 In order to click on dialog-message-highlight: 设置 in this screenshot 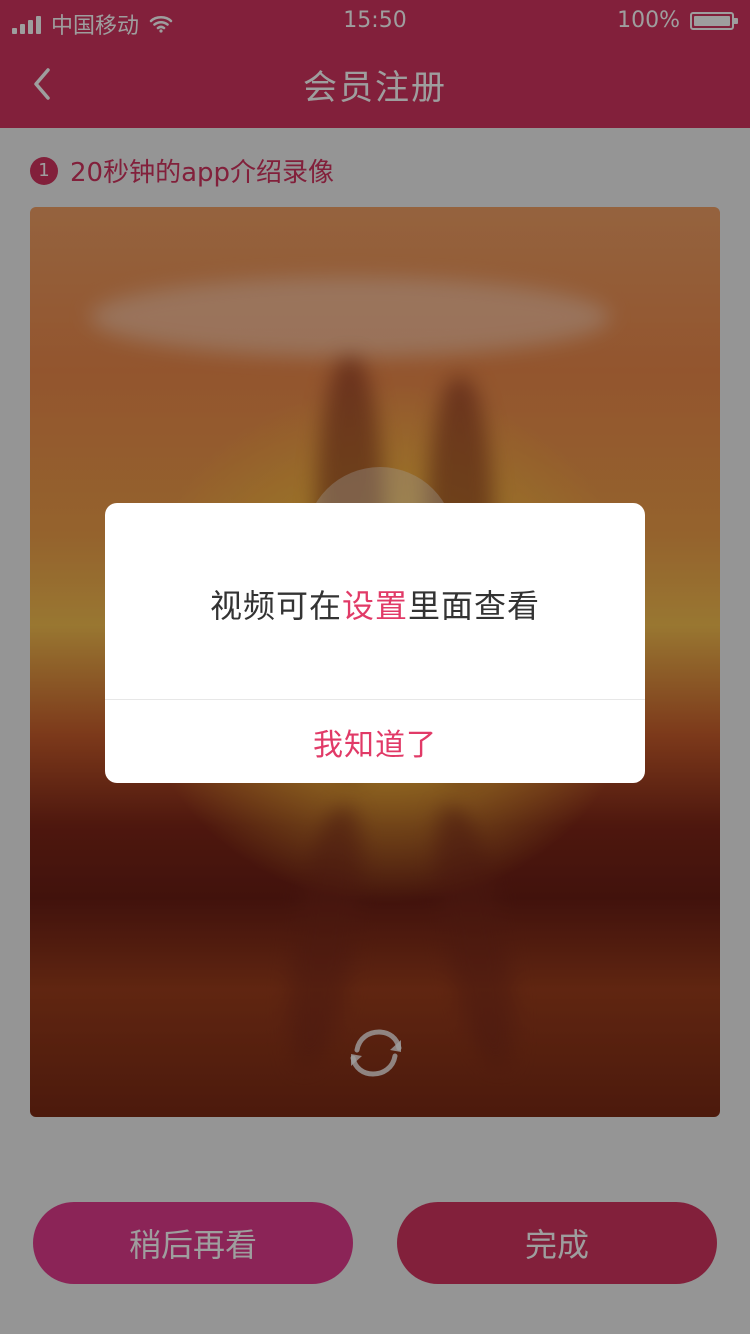, I will do `click(374, 606)`.